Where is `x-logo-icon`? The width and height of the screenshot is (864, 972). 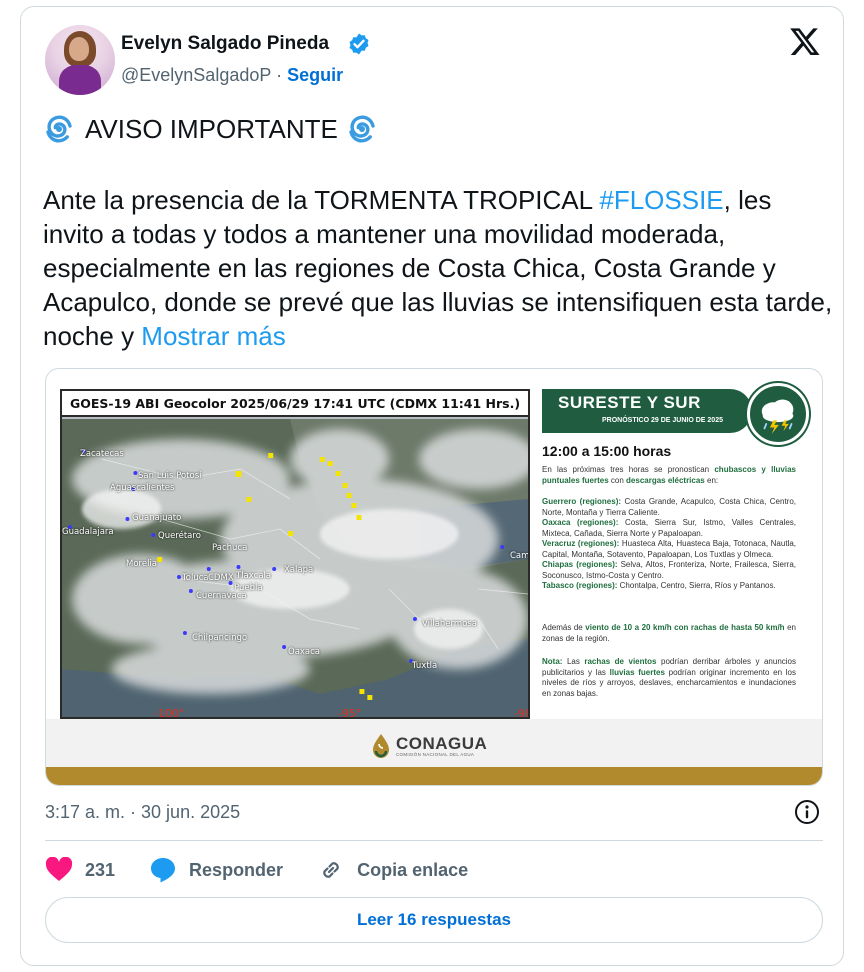
x-logo-icon is located at coordinates (805, 41).